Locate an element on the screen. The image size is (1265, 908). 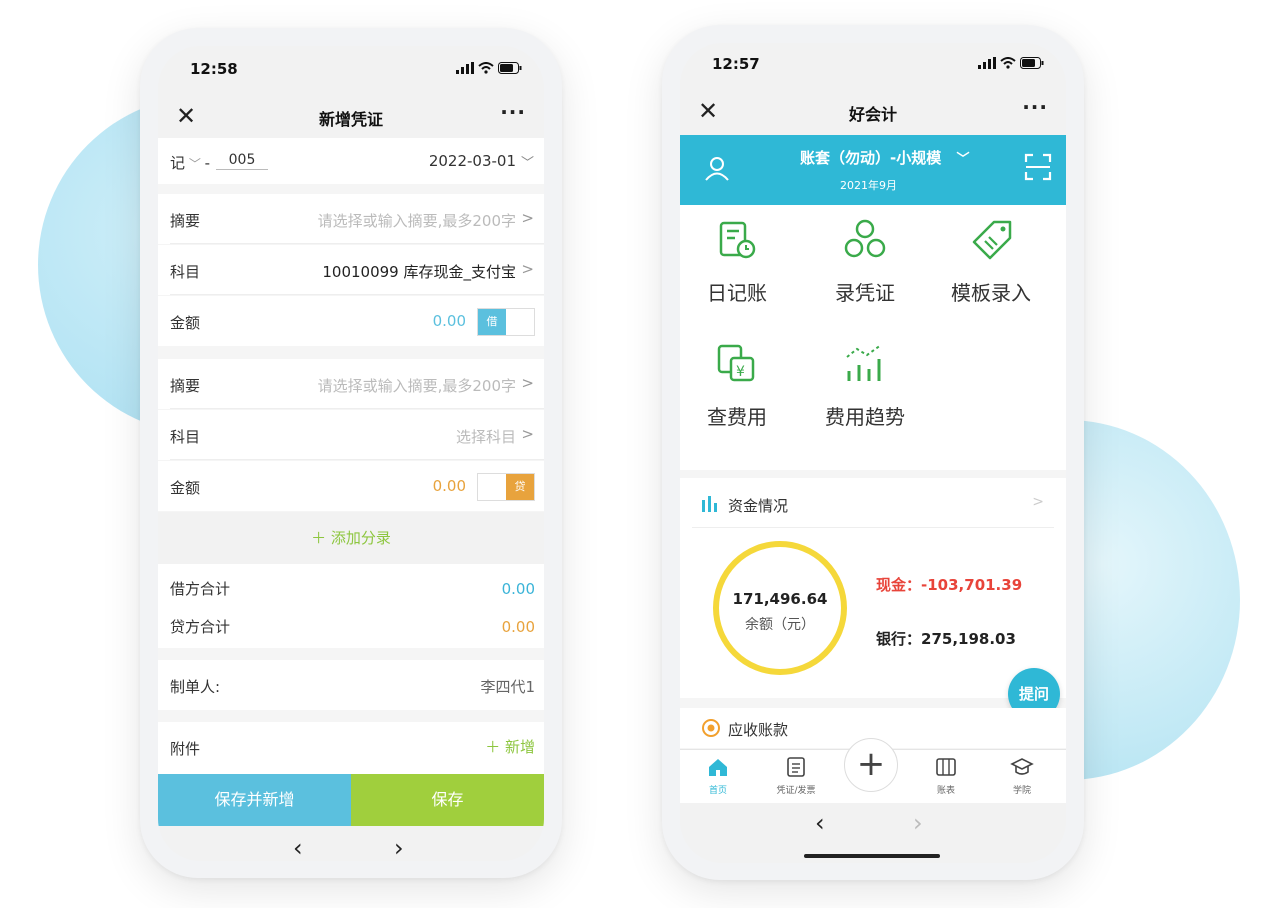
debit-total-value: 0.00 is located at coordinates (518, 589).